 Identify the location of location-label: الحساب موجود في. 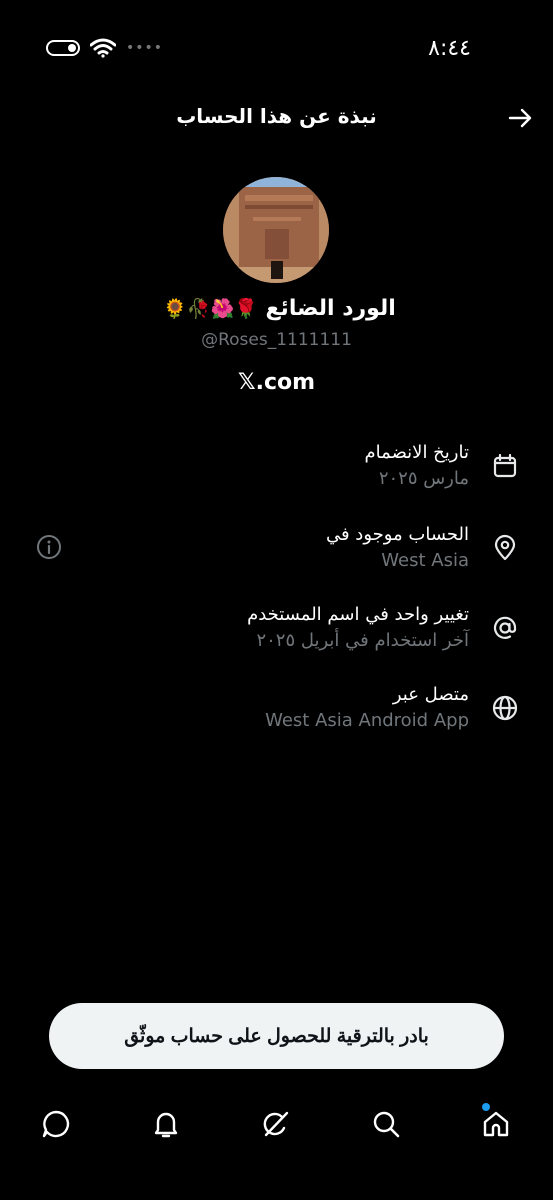
(397, 534).